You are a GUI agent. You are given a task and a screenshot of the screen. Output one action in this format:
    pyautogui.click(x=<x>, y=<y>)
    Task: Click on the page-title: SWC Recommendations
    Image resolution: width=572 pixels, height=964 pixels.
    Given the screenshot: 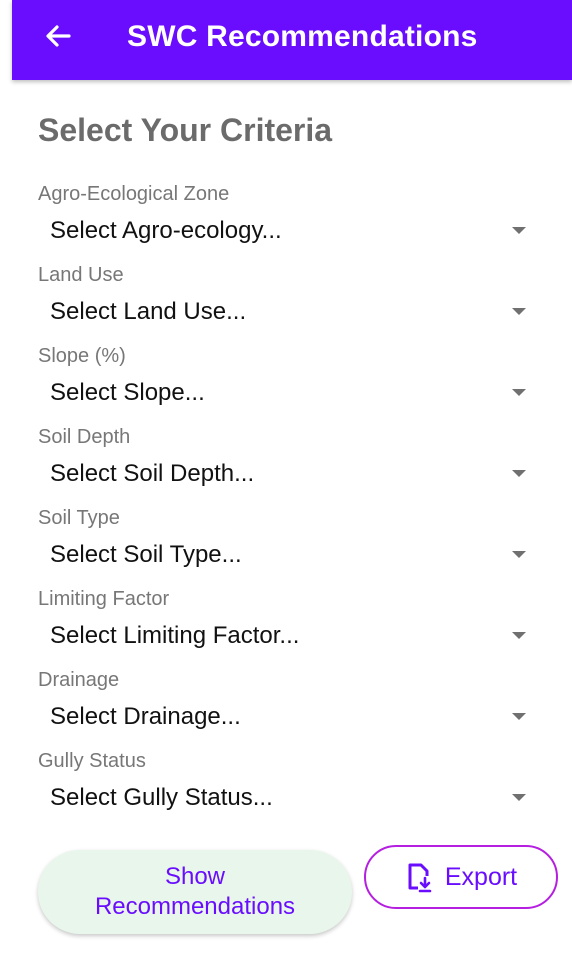 What is the action you would take?
    pyautogui.click(x=302, y=36)
    